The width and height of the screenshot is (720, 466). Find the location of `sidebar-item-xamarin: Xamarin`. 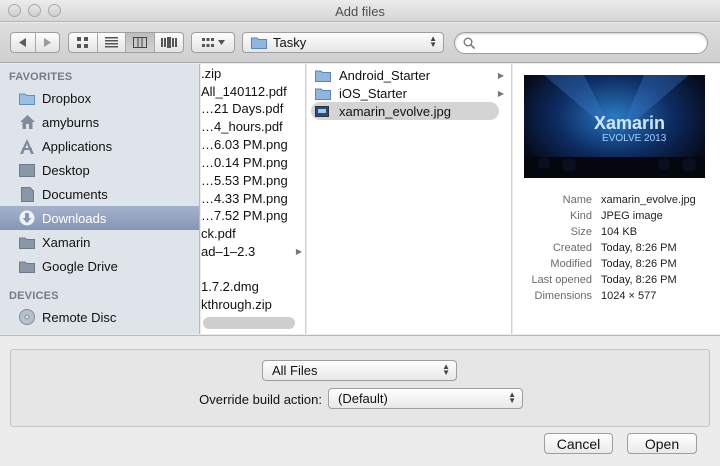

sidebar-item-xamarin: Xamarin is located at coordinates (99, 242).